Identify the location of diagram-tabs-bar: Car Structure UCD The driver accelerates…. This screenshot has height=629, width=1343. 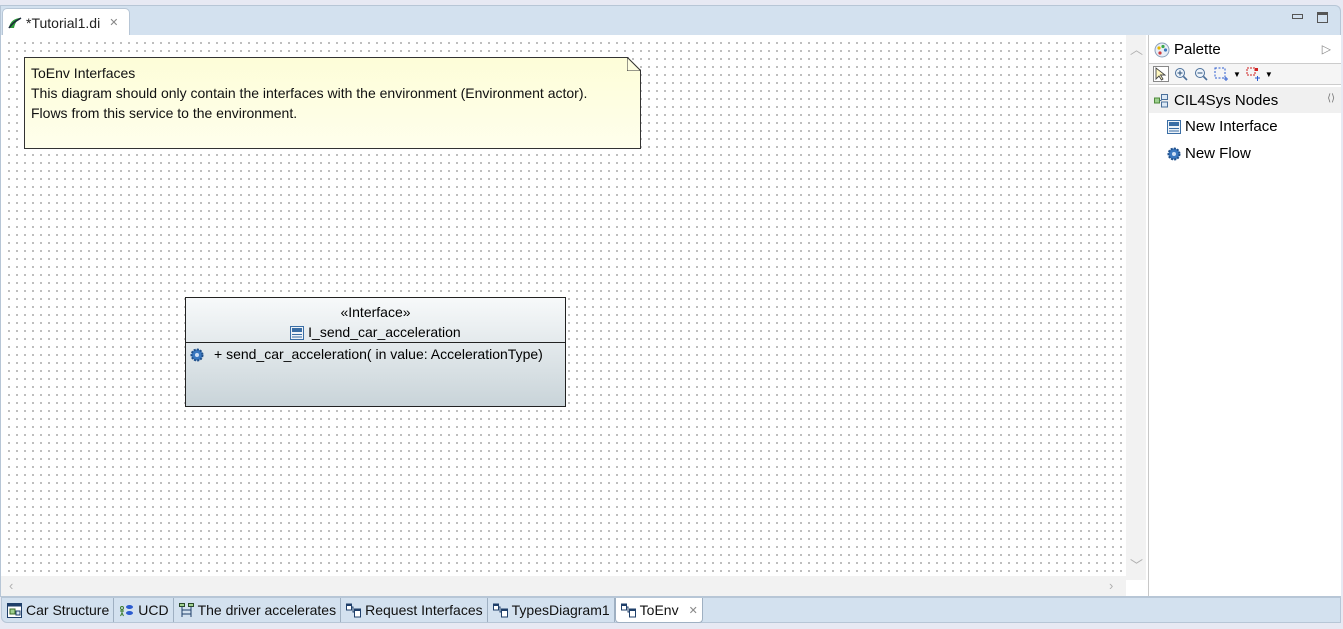
(671, 610).